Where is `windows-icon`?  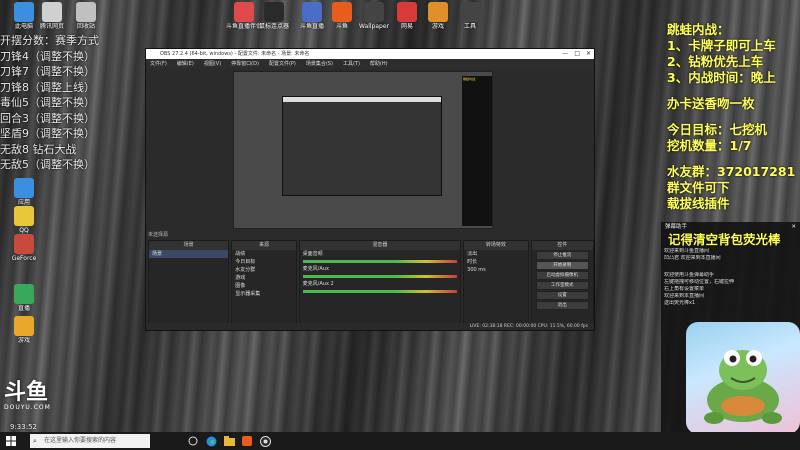
windows-icon is located at coordinates (11, 441).